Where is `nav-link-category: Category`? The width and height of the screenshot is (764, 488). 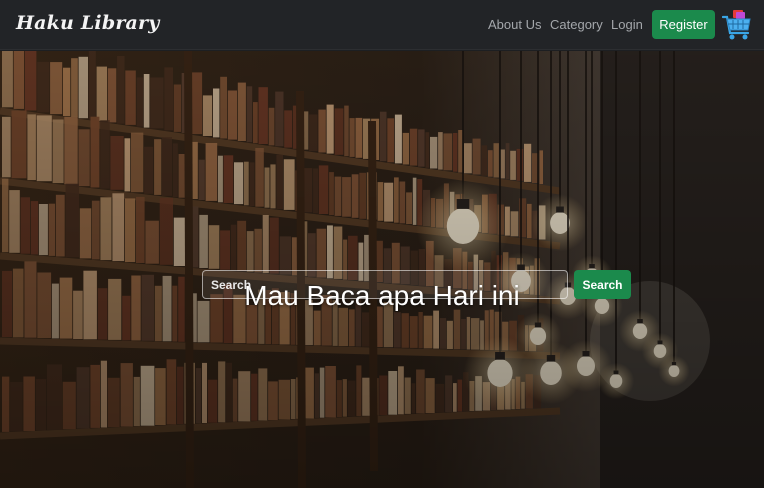
nav-link-category: Category is located at coordinates (576, 24).